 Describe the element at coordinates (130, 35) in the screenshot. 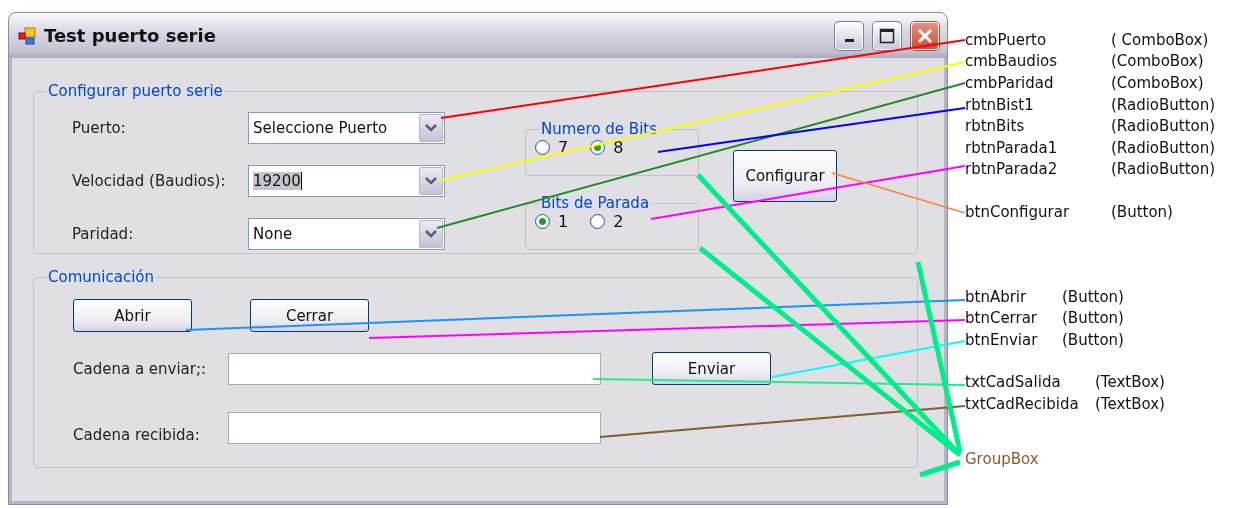

I see `window-title: Test puerto serie` at that location.